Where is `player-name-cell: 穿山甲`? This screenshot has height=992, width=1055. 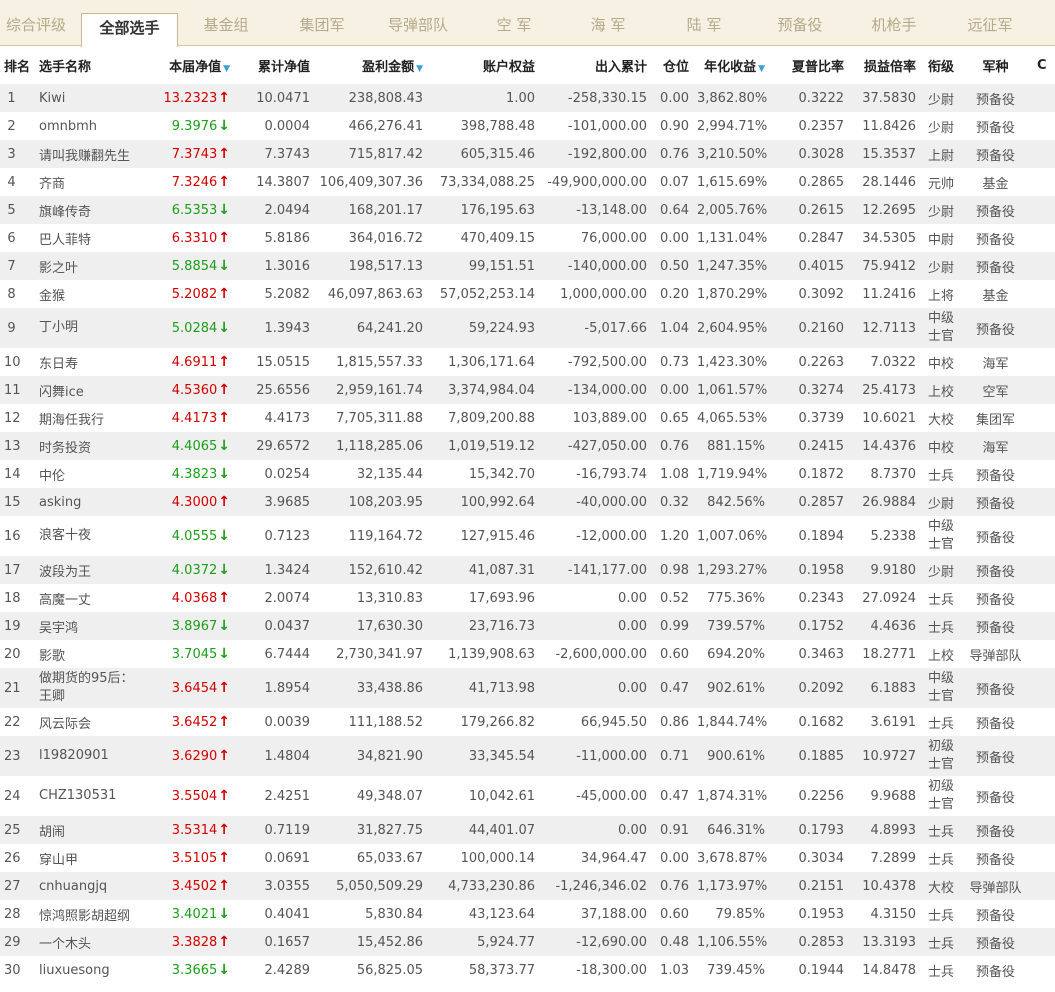 player-name-cell: 穿山甲 is located at coordinates (90, 858).